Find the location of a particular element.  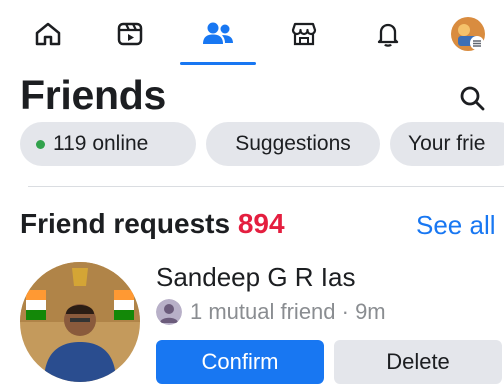

see-all-link: See all is located at coordinates (456, 225).